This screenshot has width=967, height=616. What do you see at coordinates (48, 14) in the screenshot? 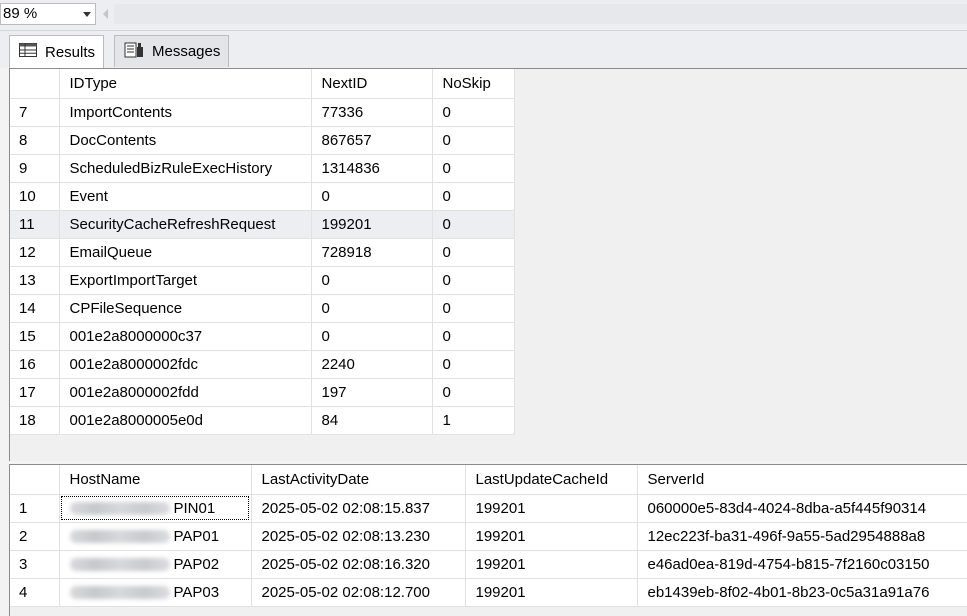
I see `zoom-select: 89 %` at bounding box center [48, 14].